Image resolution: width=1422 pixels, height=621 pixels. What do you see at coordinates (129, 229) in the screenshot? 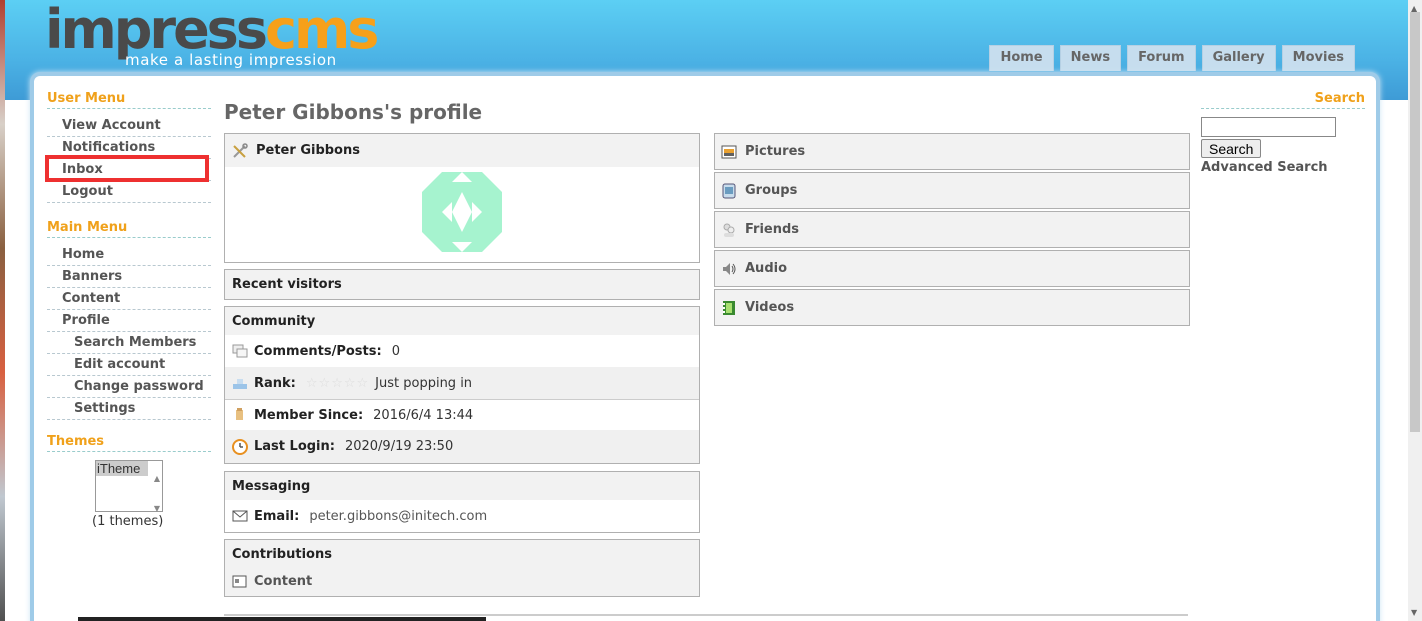
I see `main-menu-title: Main Menu` at bounding box center [129, 229].